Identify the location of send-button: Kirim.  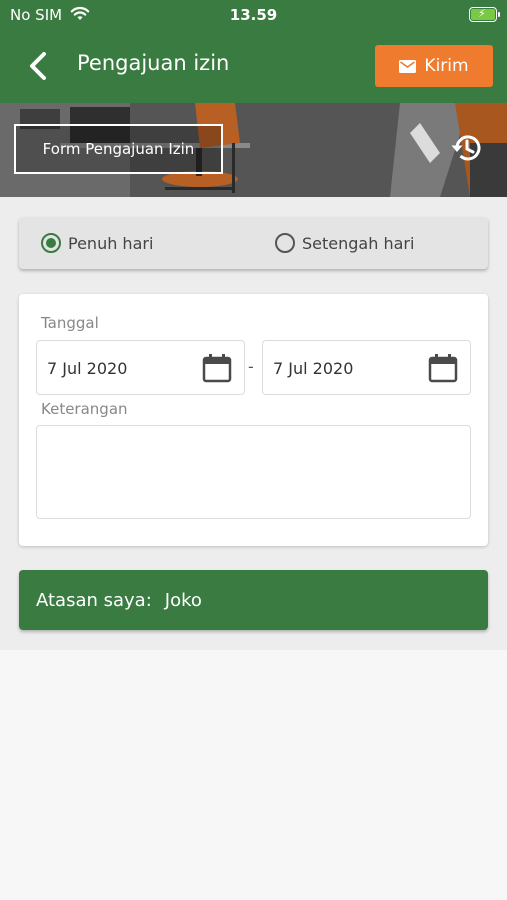
(434, 66).